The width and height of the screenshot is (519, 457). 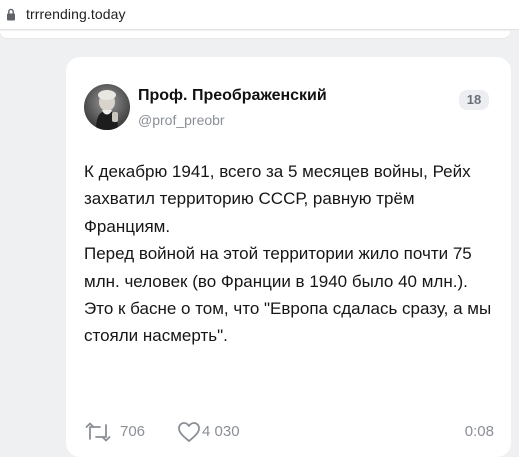 I want to click on previous-post-card, so click(x=255, y=34).